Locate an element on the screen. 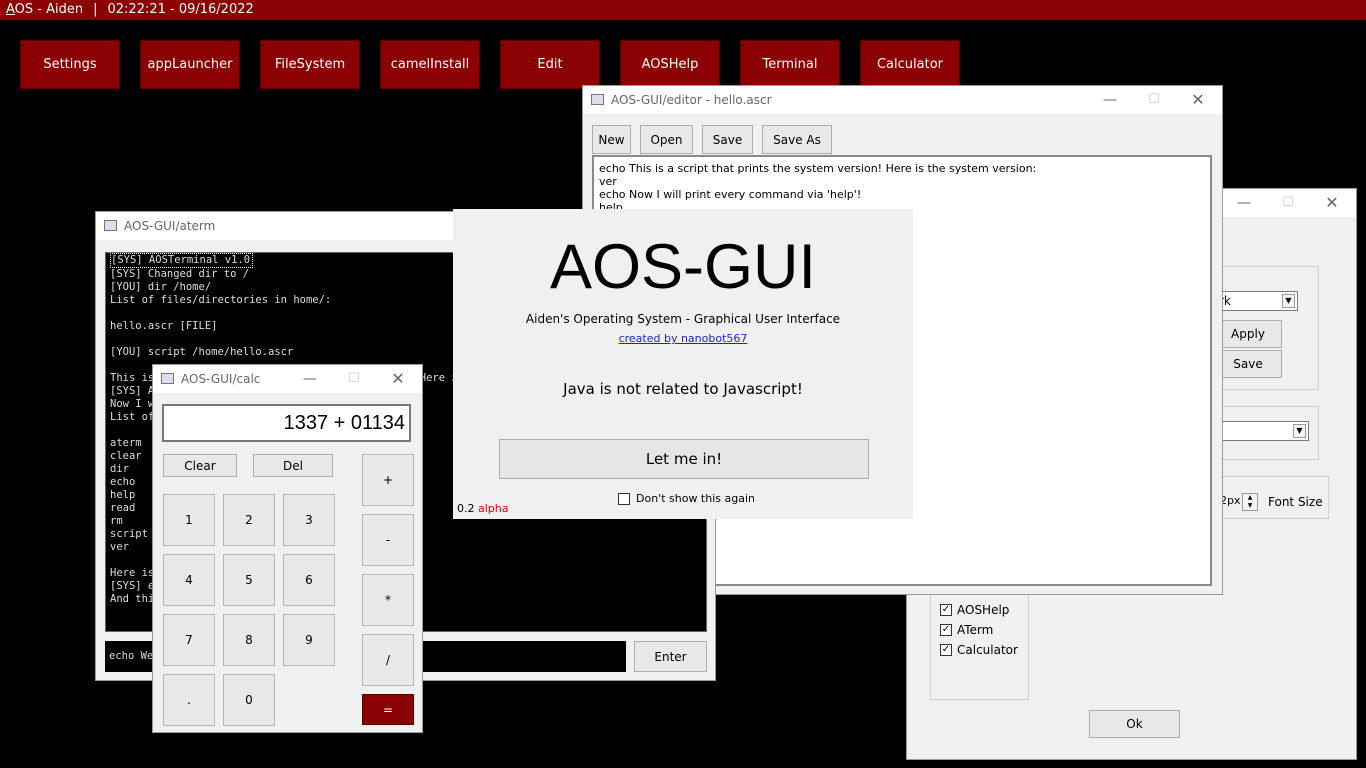 The width and height of the screenshot is (1366, 768). topbar-title-initial: A is located at coordinates (10, 9).